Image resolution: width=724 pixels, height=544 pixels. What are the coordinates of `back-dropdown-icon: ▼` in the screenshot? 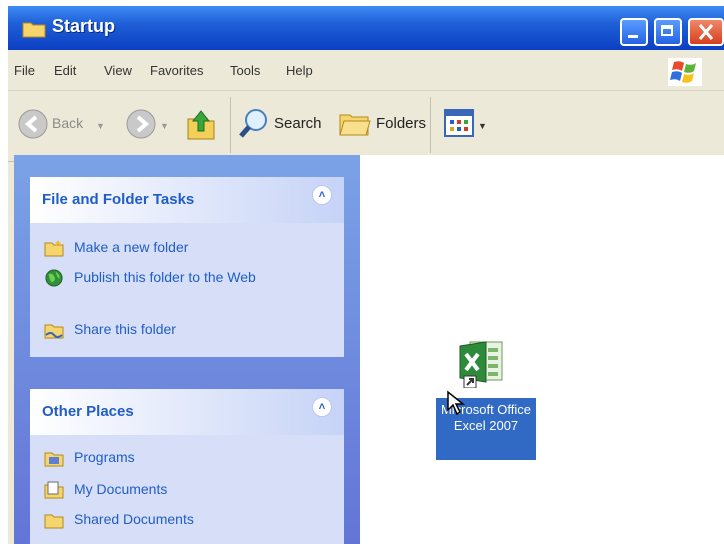 It's located at (100, 126).